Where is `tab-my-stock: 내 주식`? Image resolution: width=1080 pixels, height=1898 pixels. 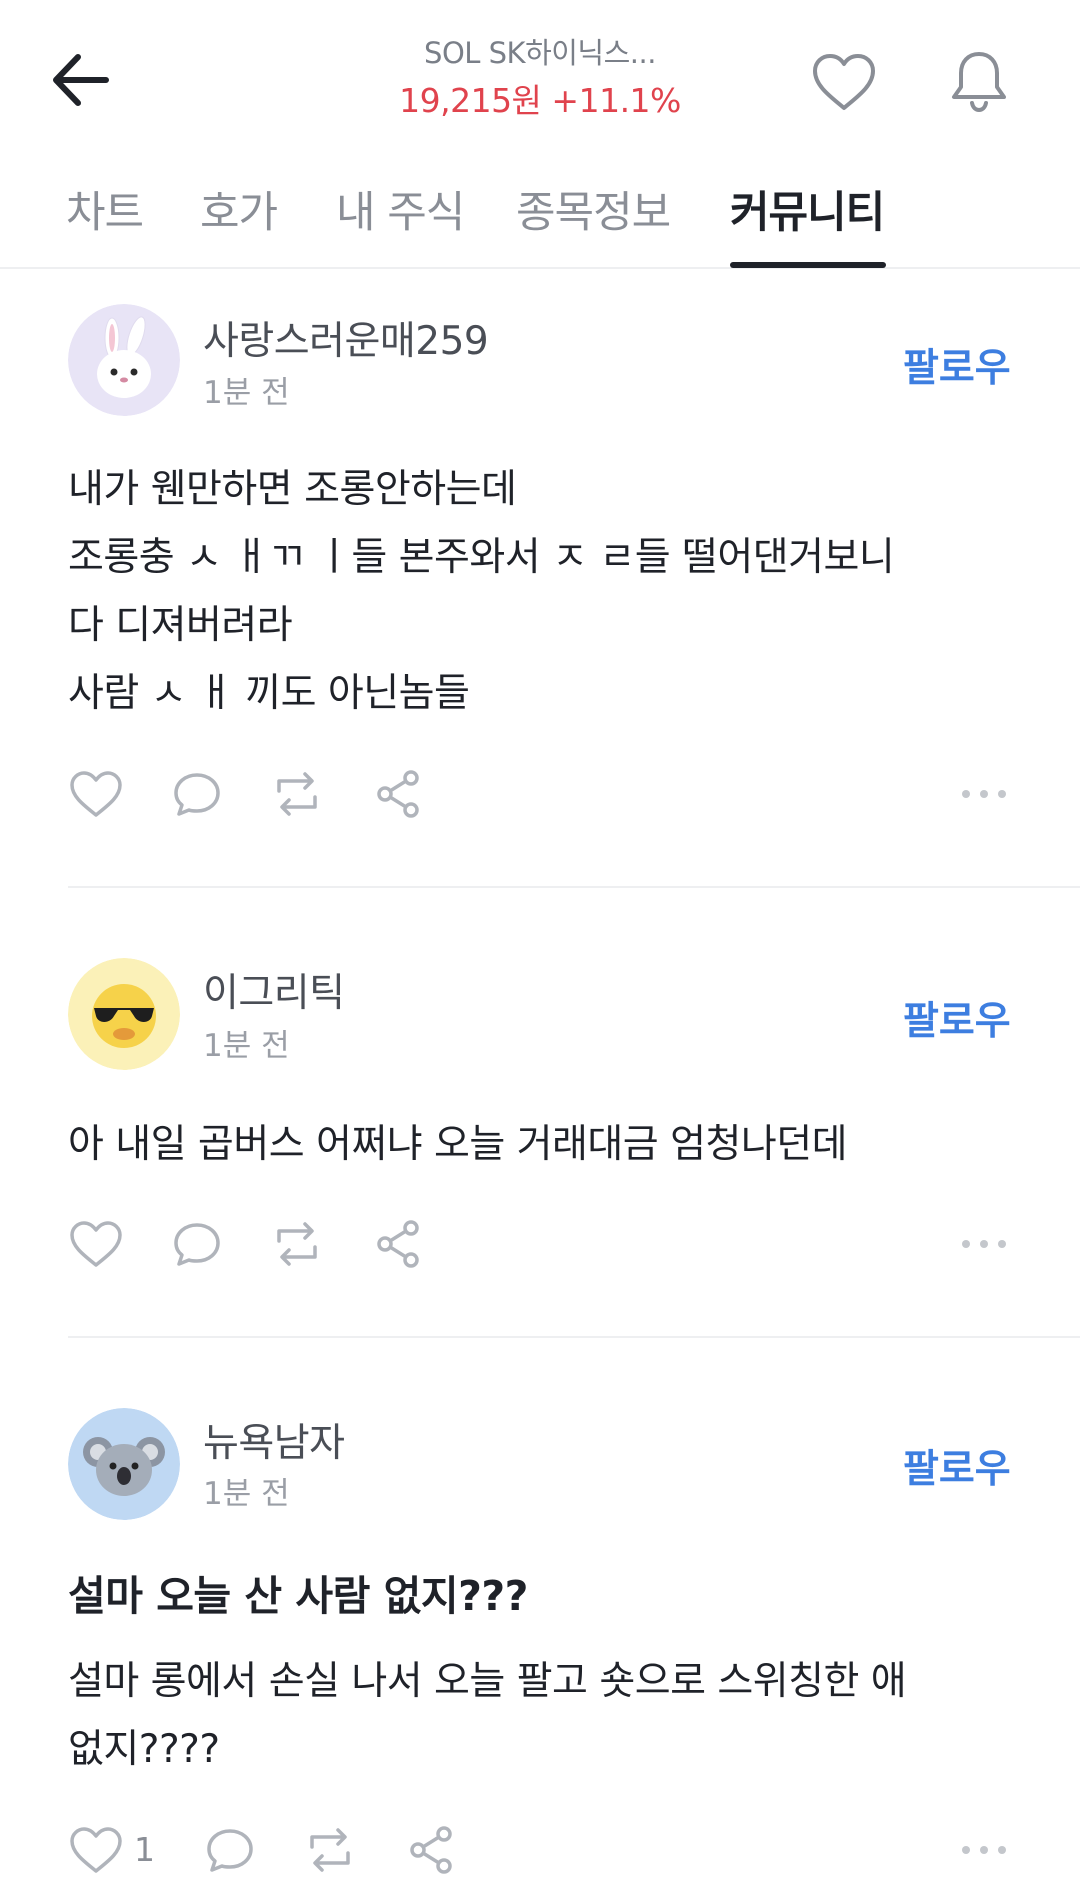 tab-my-stock: 내 주식 is located at coordinates (400, 209).